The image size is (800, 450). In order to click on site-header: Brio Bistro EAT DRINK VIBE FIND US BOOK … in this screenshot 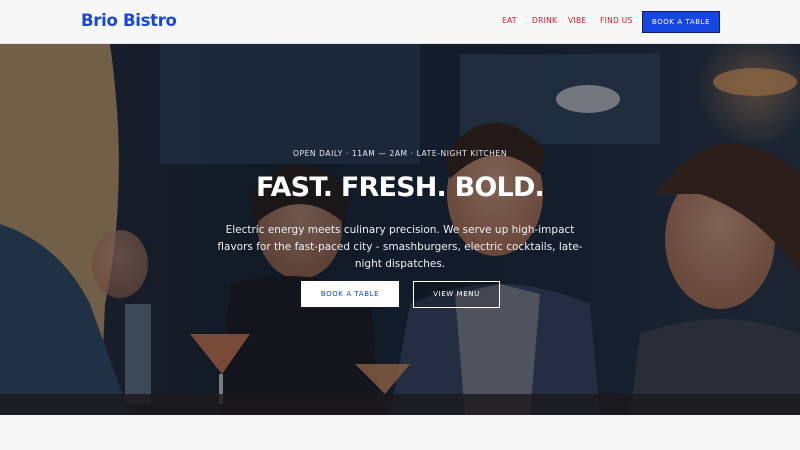, I will do `click(400, 22)`.